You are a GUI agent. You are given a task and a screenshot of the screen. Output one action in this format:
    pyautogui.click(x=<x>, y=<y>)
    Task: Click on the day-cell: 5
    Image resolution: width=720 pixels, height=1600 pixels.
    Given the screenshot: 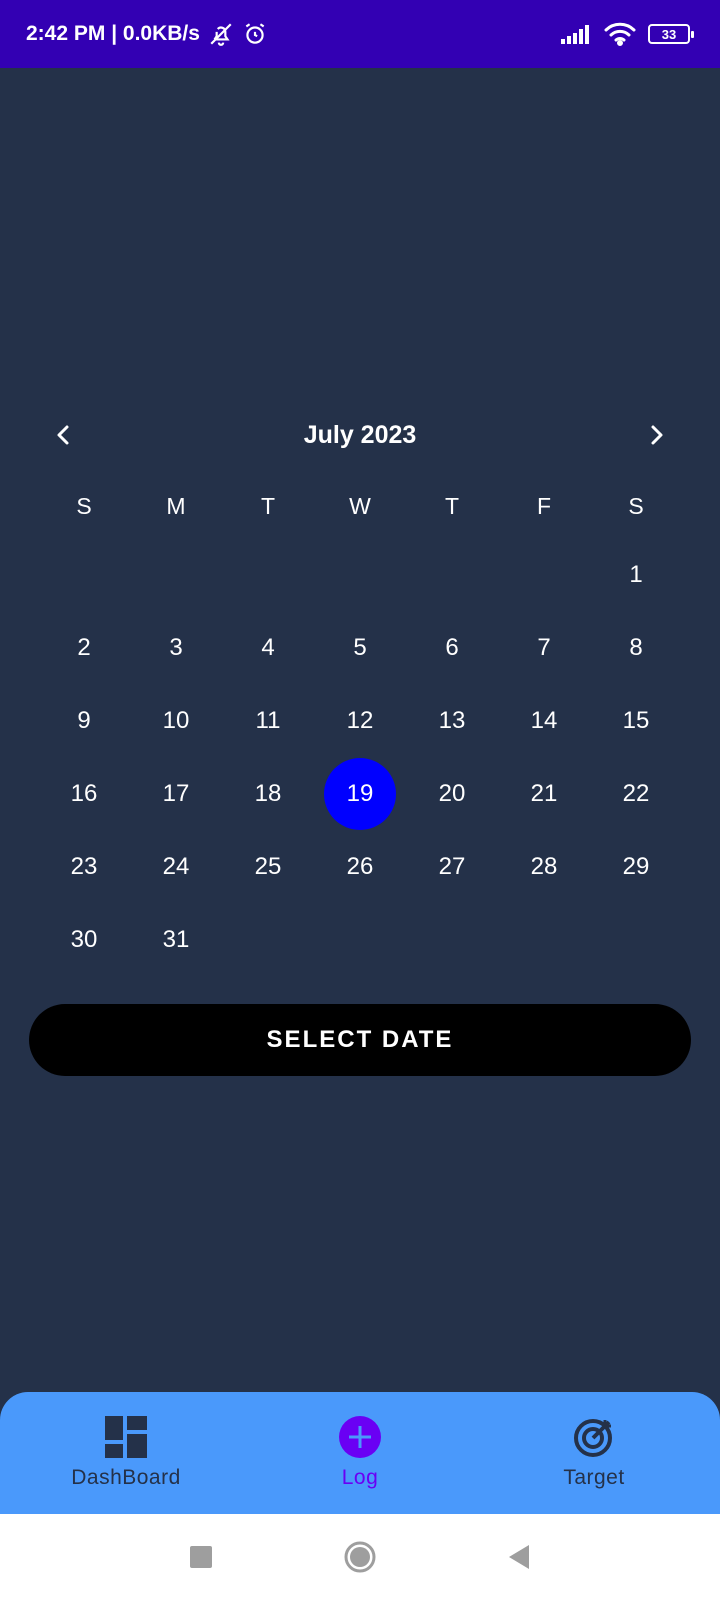 What is the action you would take?
    pyautogui.click(x=360, y=647)
    